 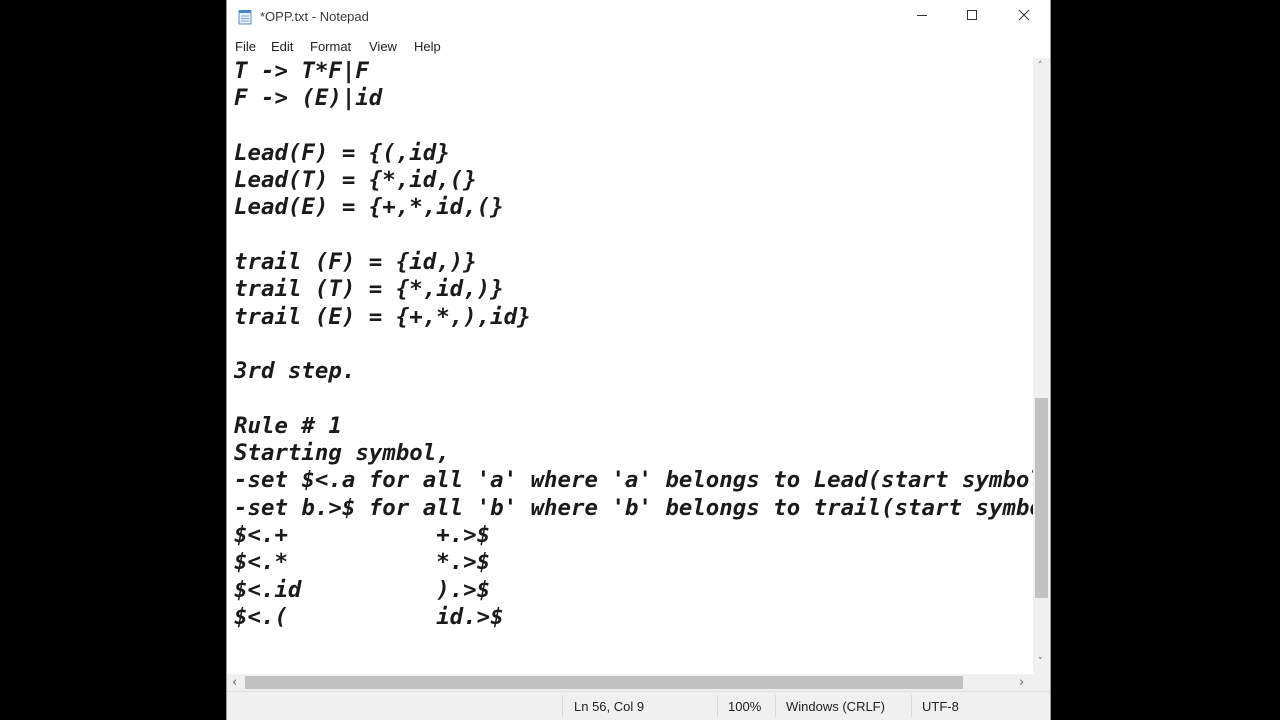 What do you see at coordinates (638, 46) in the screenshot?
I see `menu-bar: File Edit Format View Help` at bounding box center [638, 46].